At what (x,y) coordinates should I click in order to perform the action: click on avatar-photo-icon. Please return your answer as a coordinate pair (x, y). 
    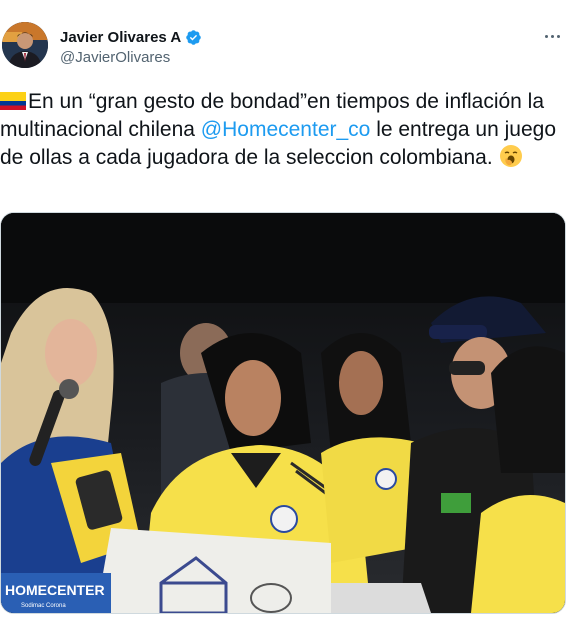
    Looking at the image, I should click on (25, 45).